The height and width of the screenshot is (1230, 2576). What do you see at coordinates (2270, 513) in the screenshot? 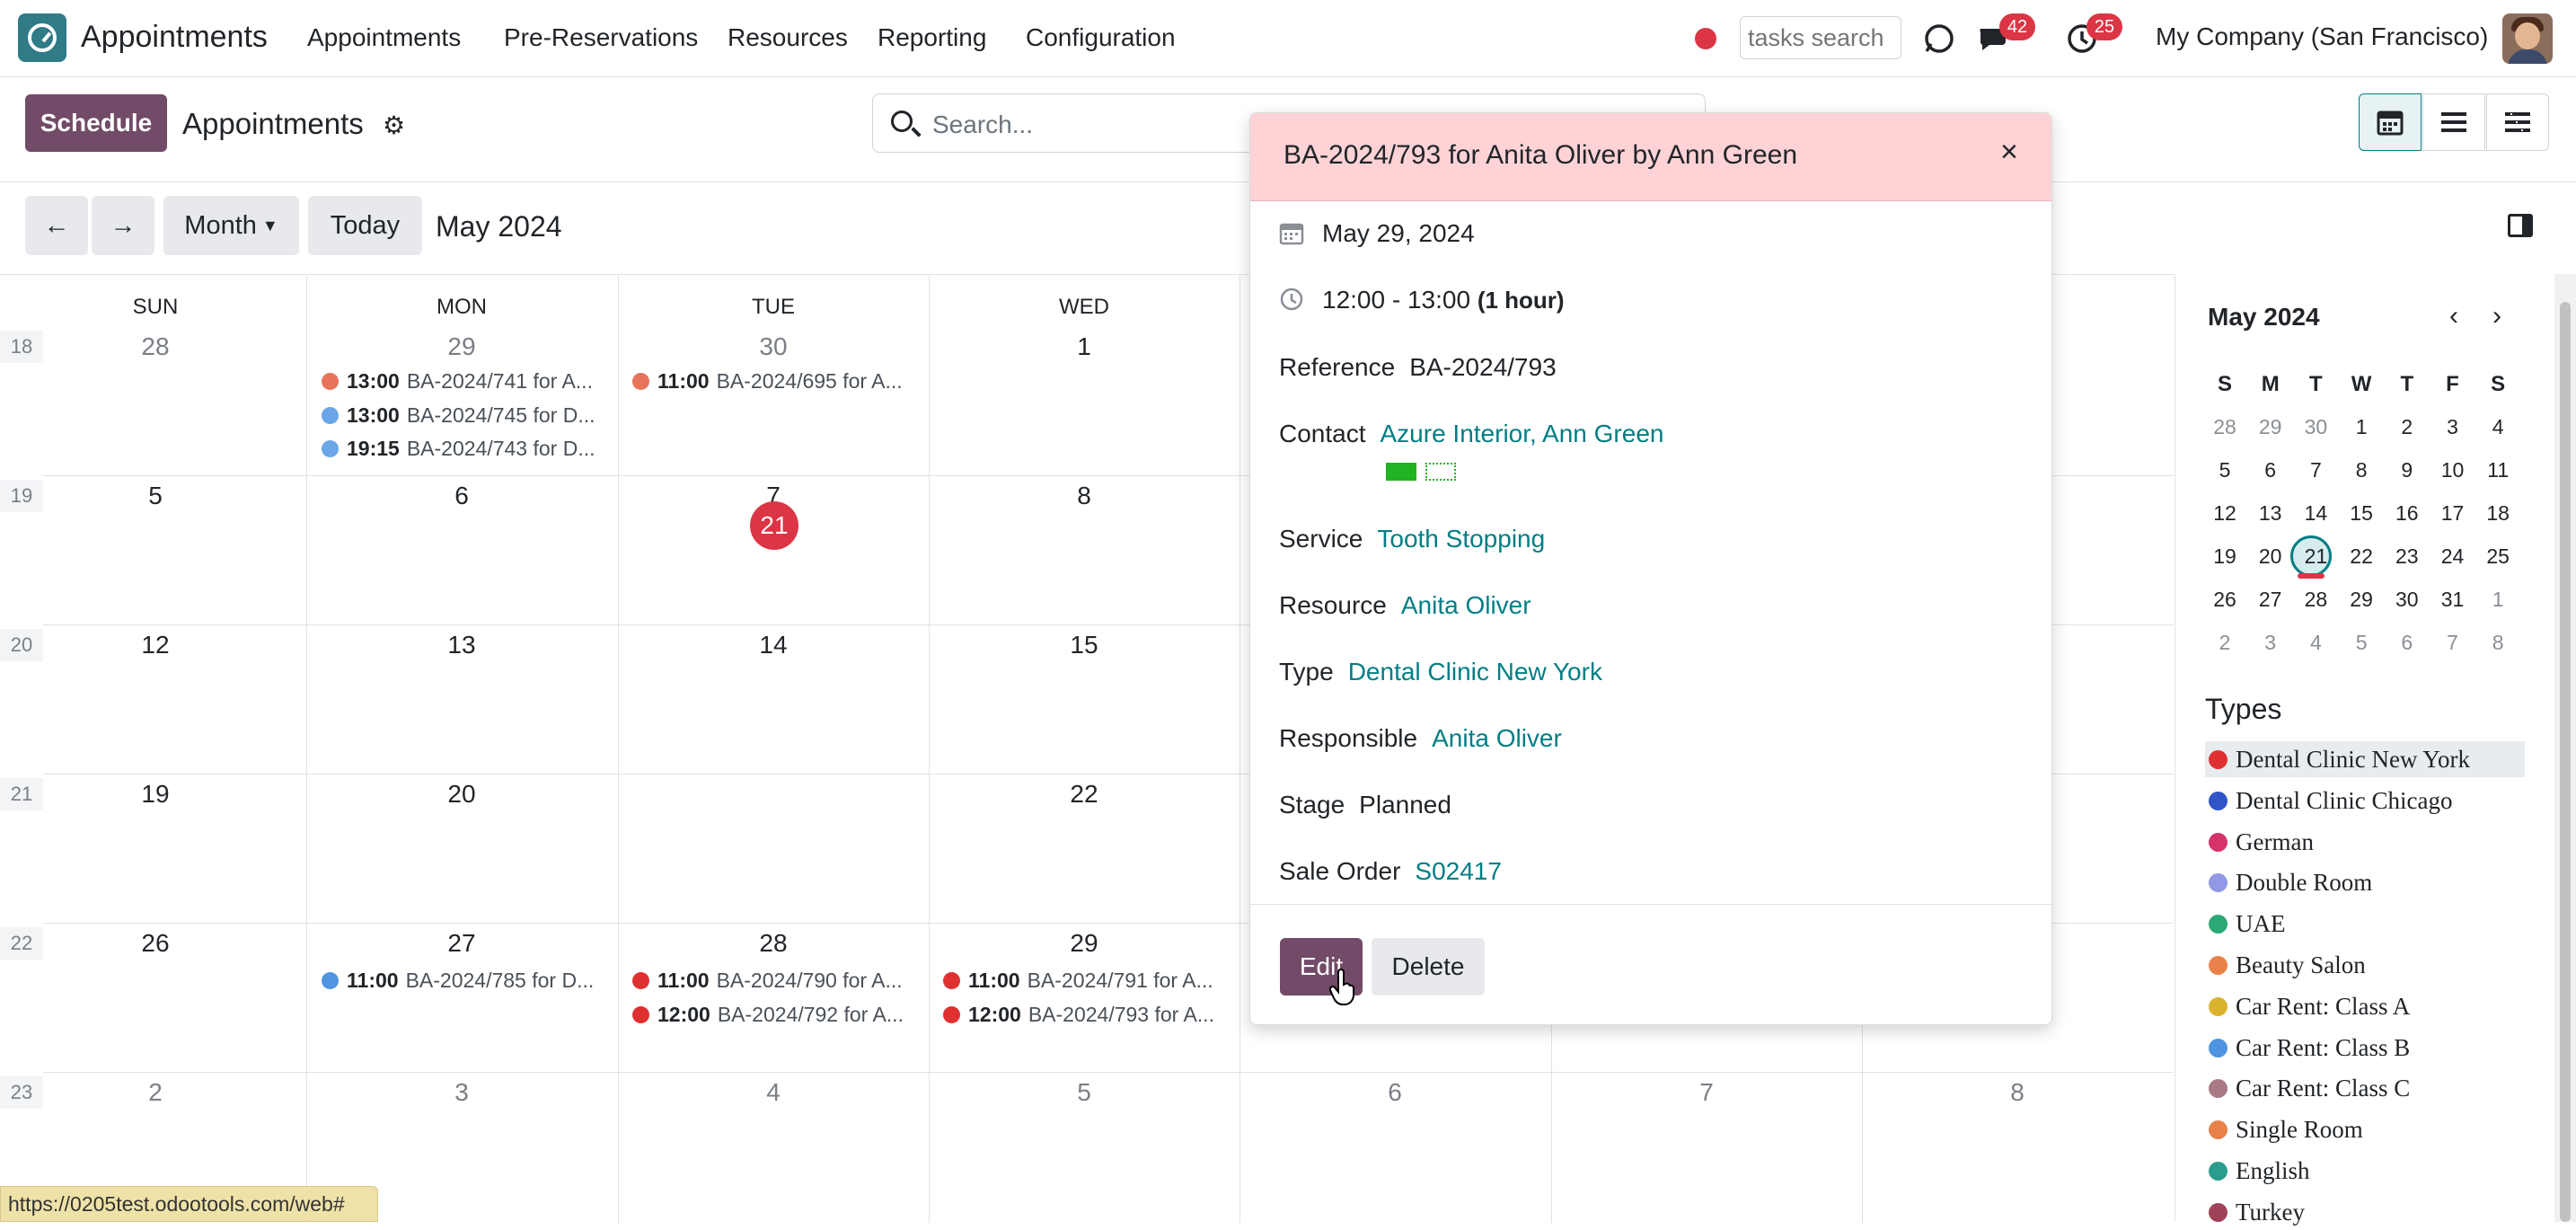
I see `mini-day: 13` at bounding box center [2270, 513].